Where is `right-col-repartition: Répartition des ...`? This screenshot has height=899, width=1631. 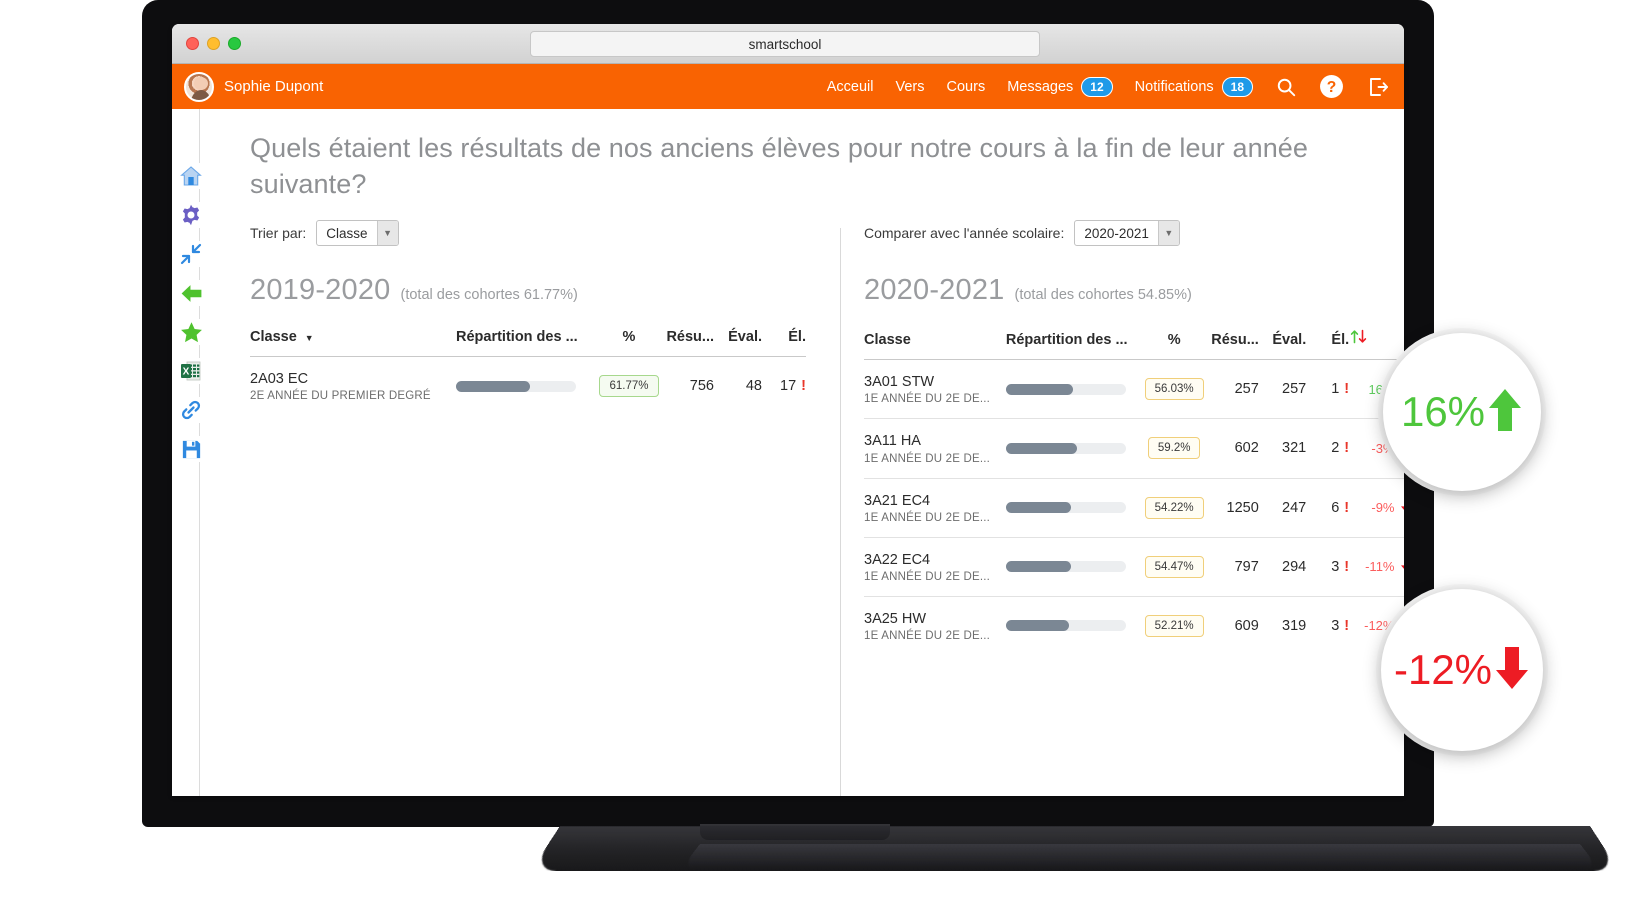 right-col-repartition: Répartition des ... is located at coordinates (1073, 344).